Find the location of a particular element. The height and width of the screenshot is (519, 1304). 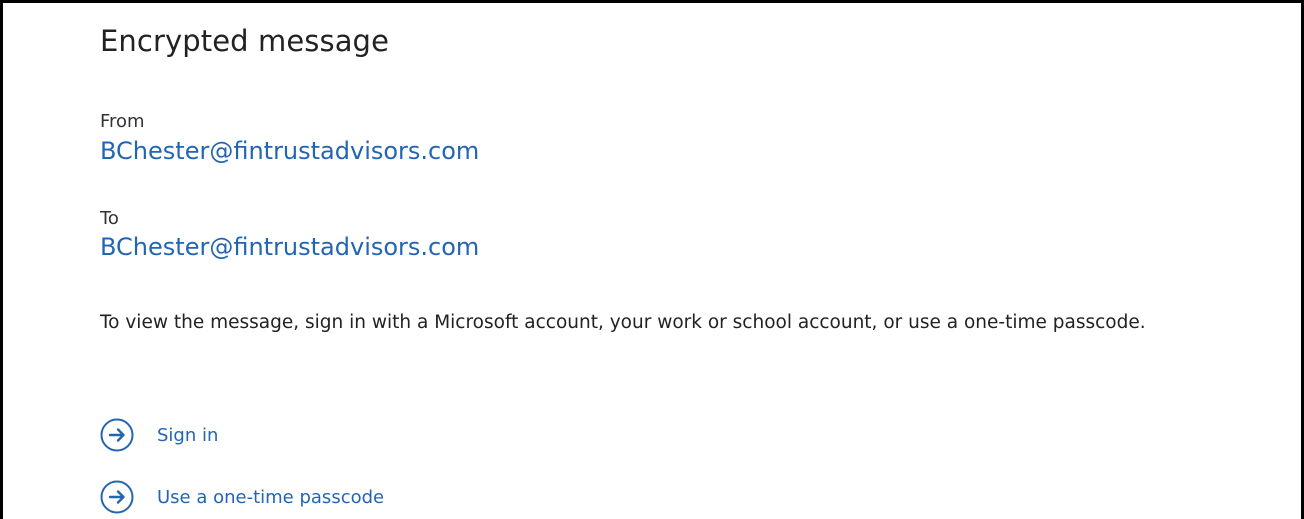

to-address-link: BChester@fintrustadvisors.com is located at coordinates (289, 247).